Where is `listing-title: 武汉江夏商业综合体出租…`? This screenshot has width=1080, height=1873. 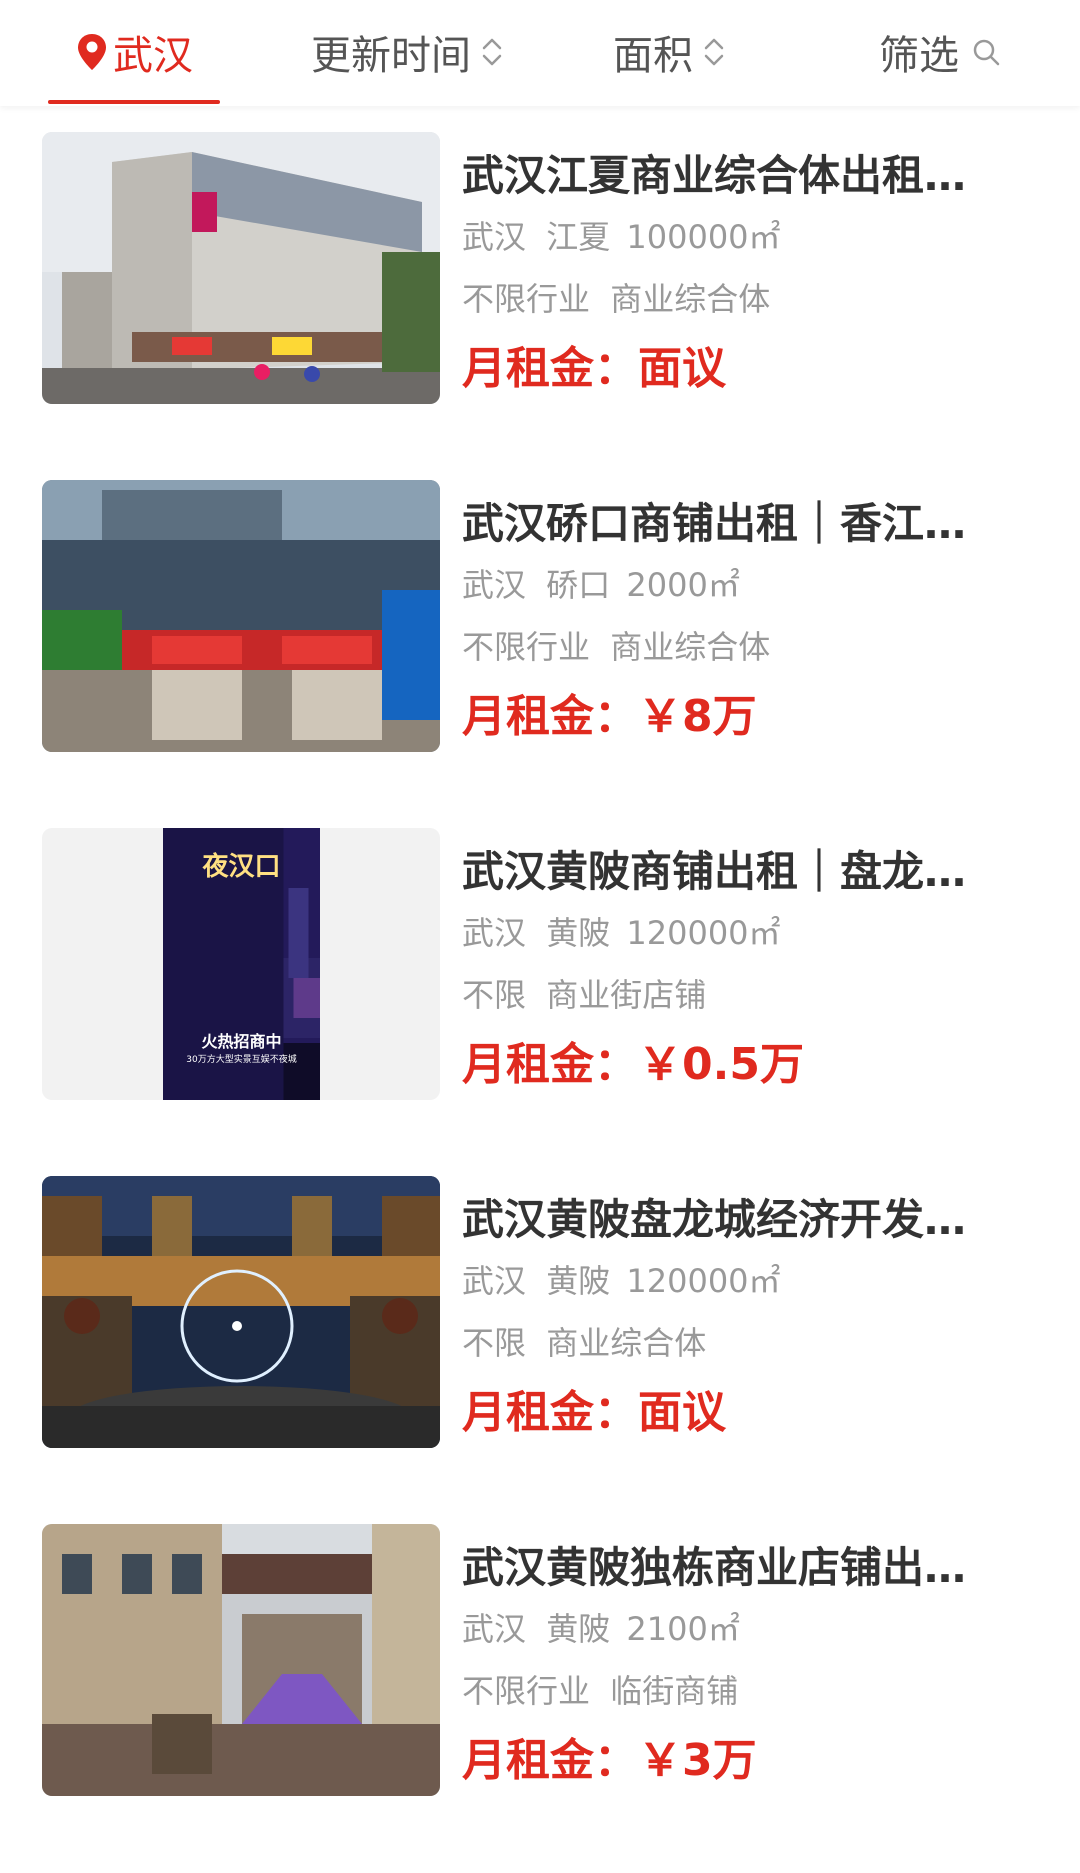 listing-title: 武汉江夏商业综合体出租… is located at coordinates (714, 175).